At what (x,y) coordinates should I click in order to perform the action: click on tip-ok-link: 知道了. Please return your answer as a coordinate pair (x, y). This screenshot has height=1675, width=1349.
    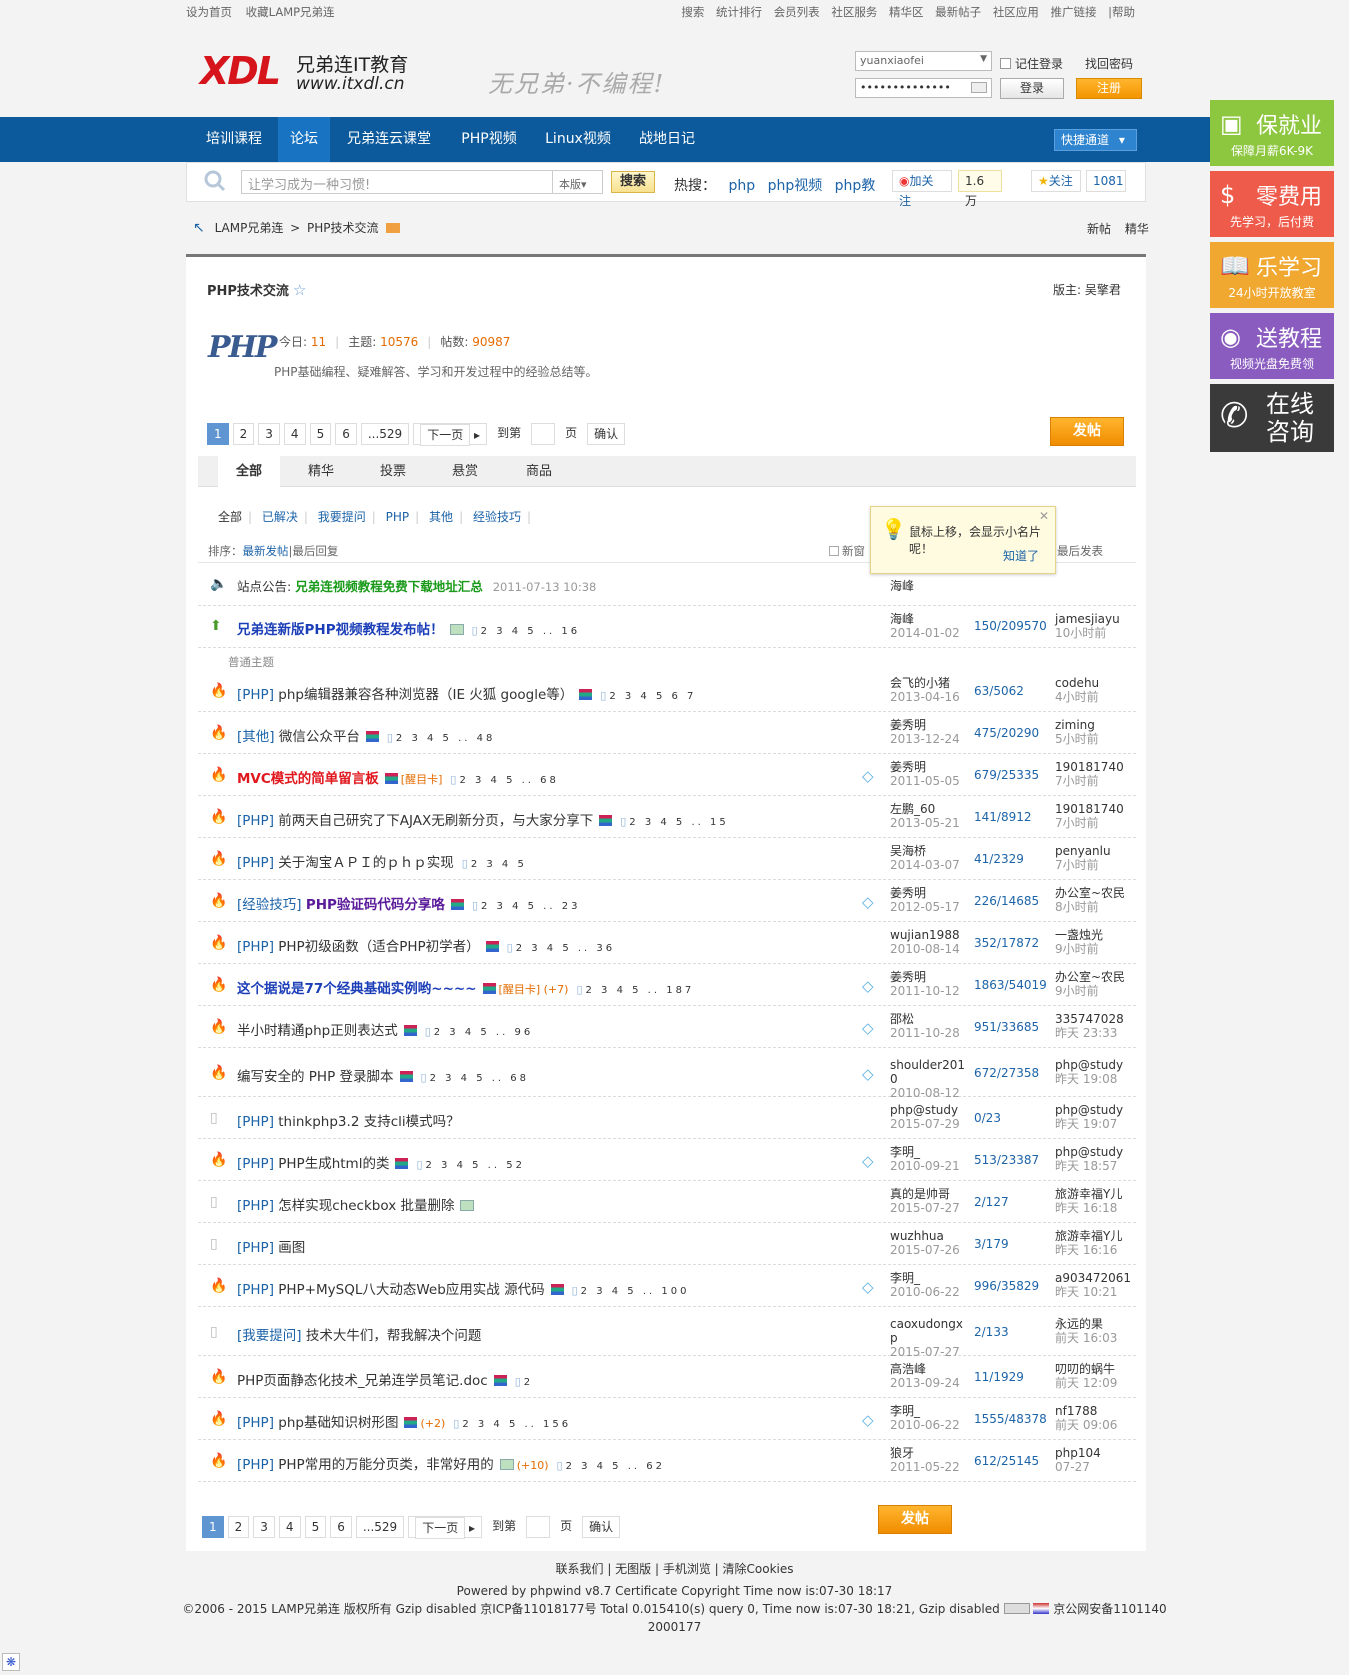
    Looking at the image, I should click on (1021, 555).